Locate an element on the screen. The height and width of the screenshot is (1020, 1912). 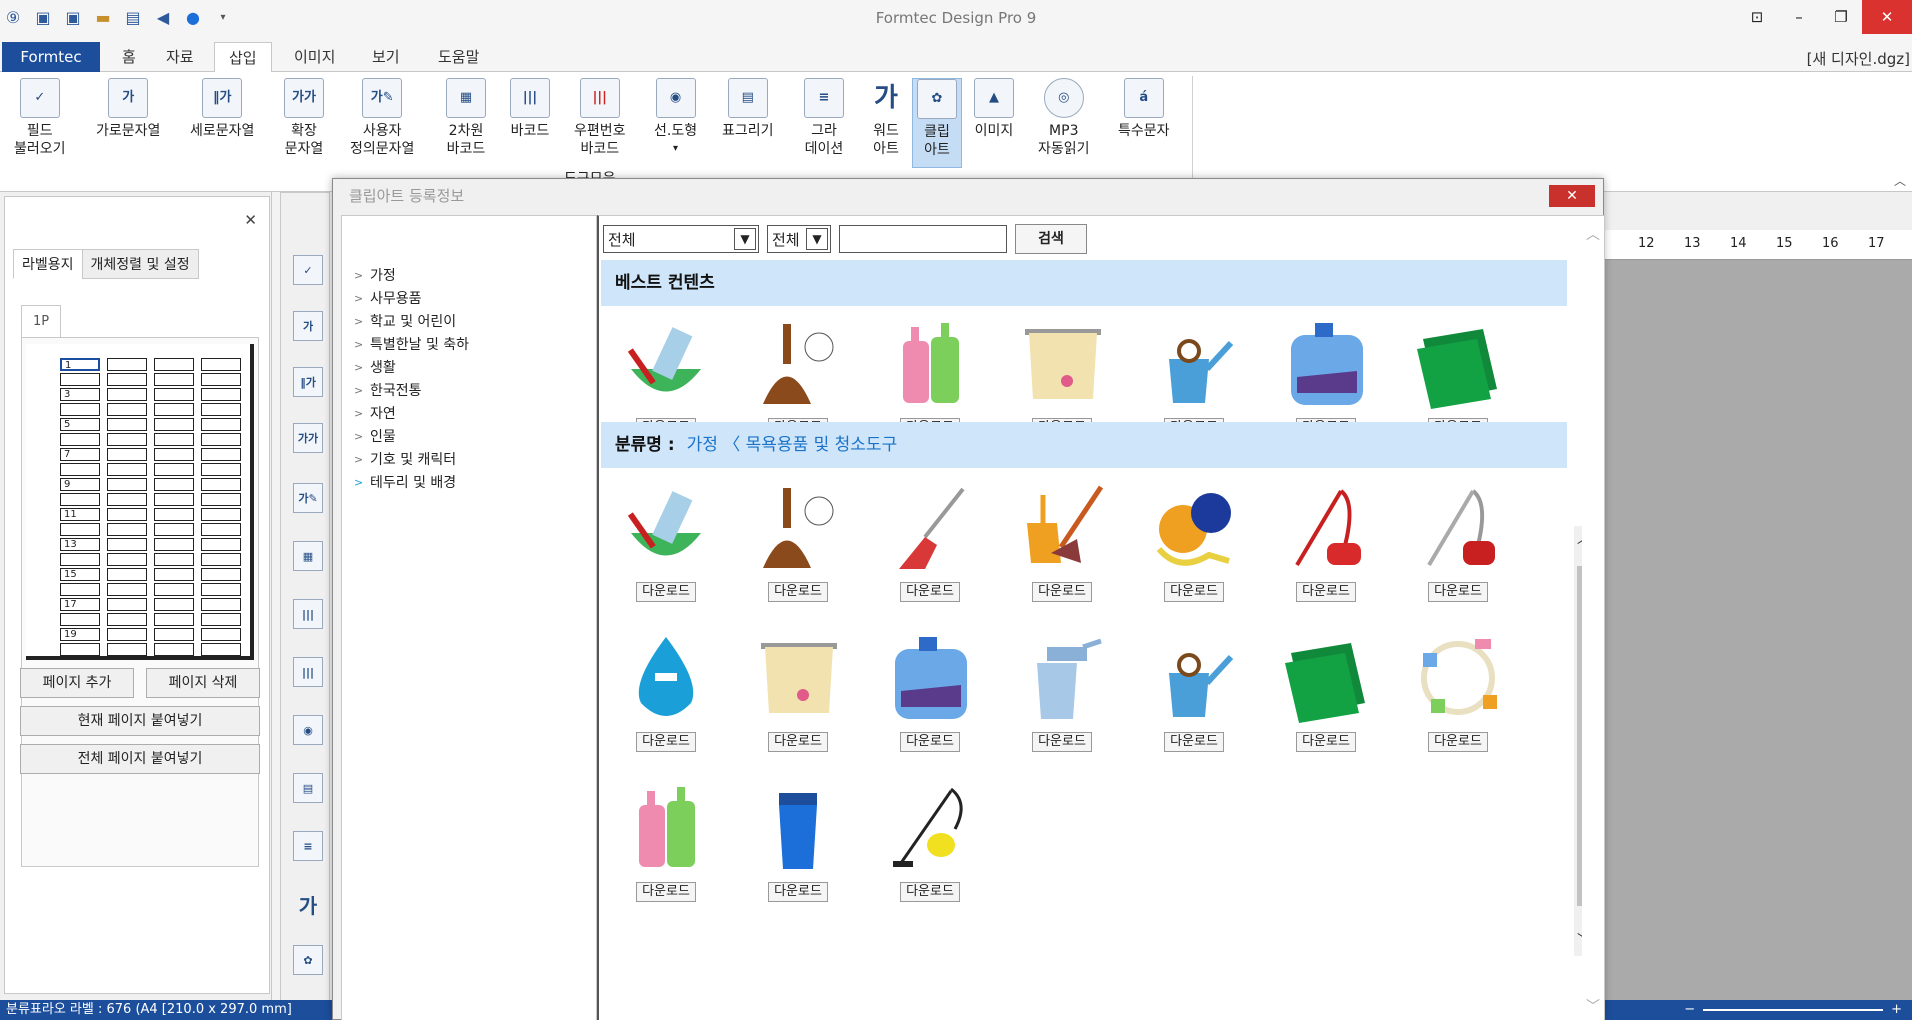
search-button: 검색 is located at coordinates (1051, 239).